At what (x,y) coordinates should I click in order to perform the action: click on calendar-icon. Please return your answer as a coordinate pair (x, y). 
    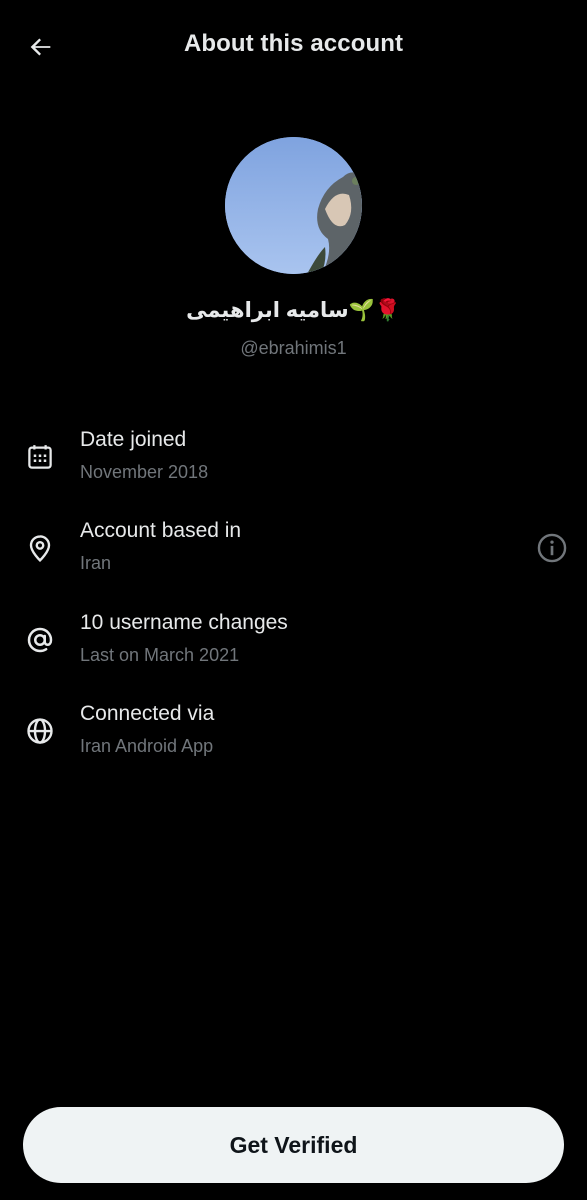
    Looking at the image, I should click on (40, 457).